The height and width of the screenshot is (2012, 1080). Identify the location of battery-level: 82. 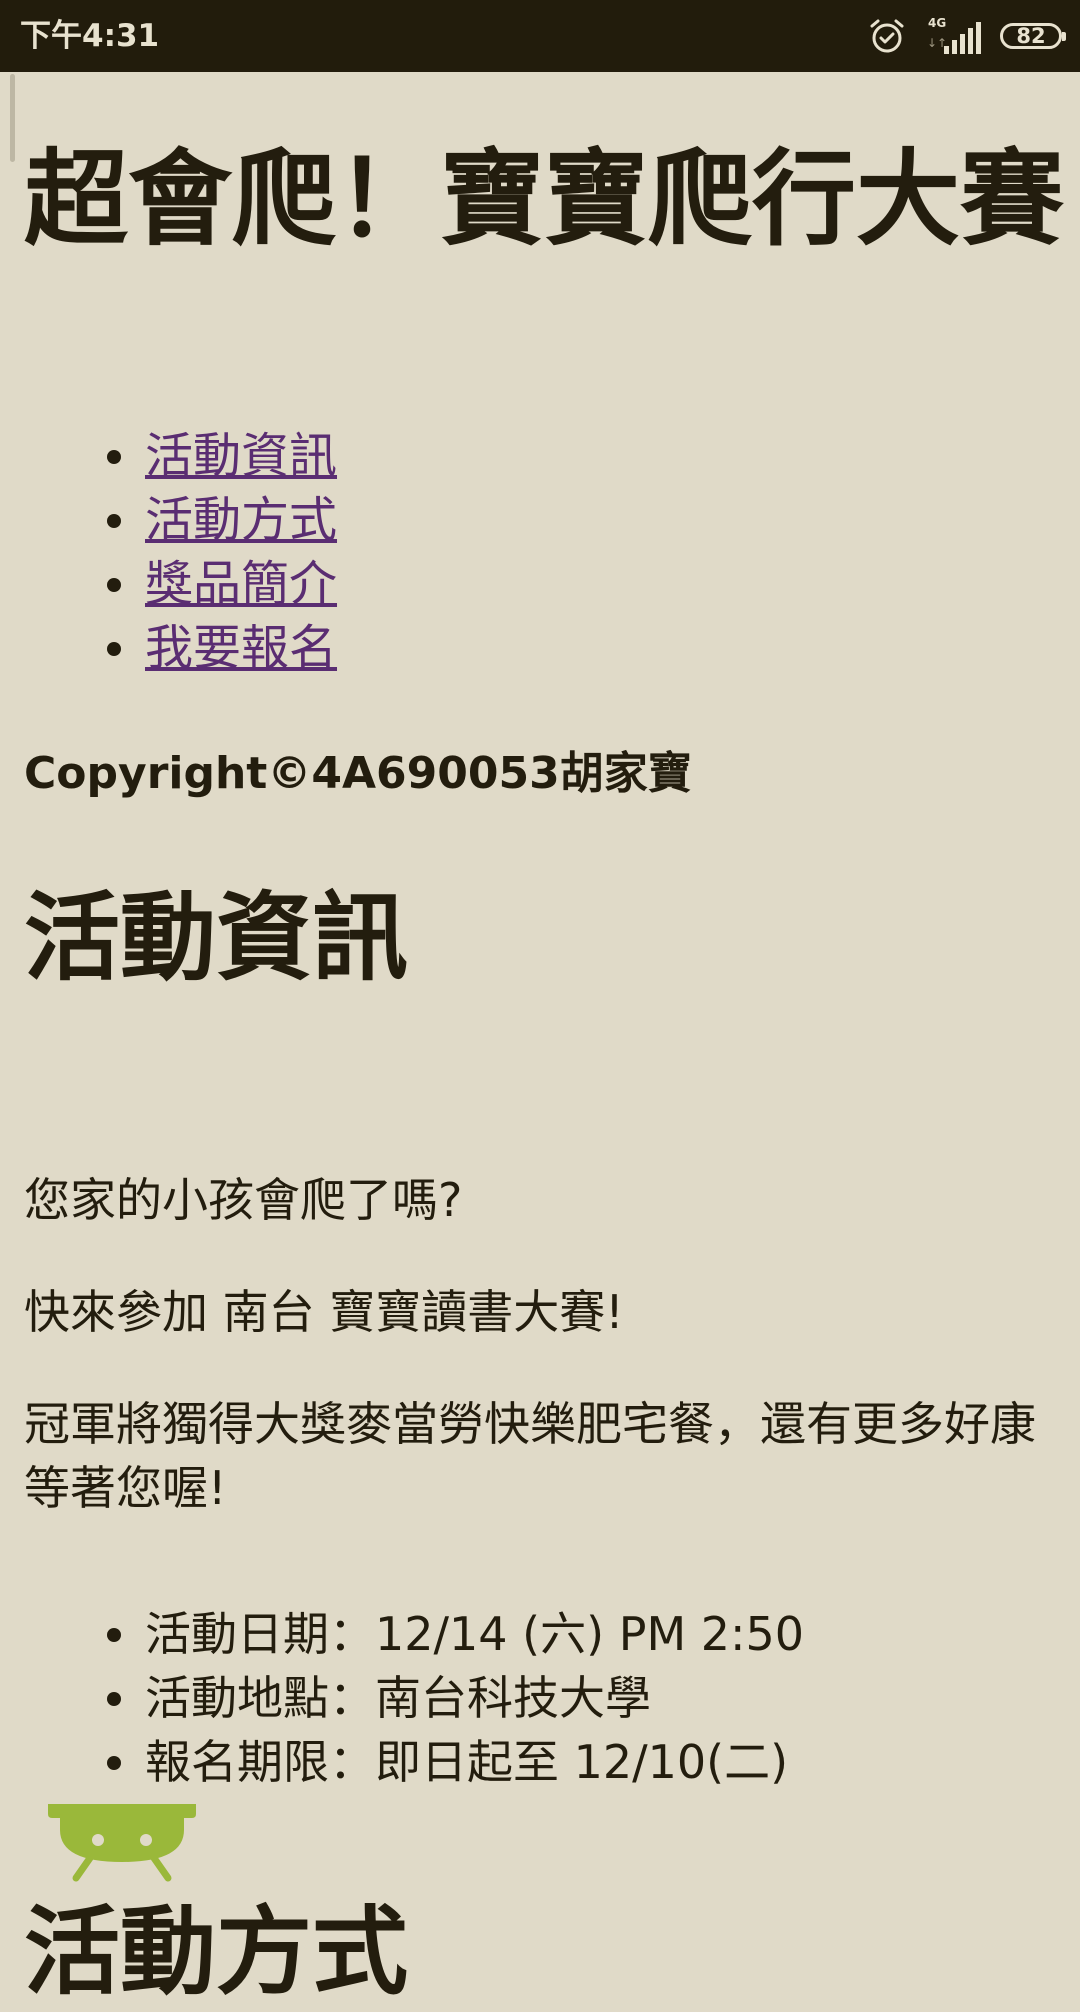
(1031, 36).